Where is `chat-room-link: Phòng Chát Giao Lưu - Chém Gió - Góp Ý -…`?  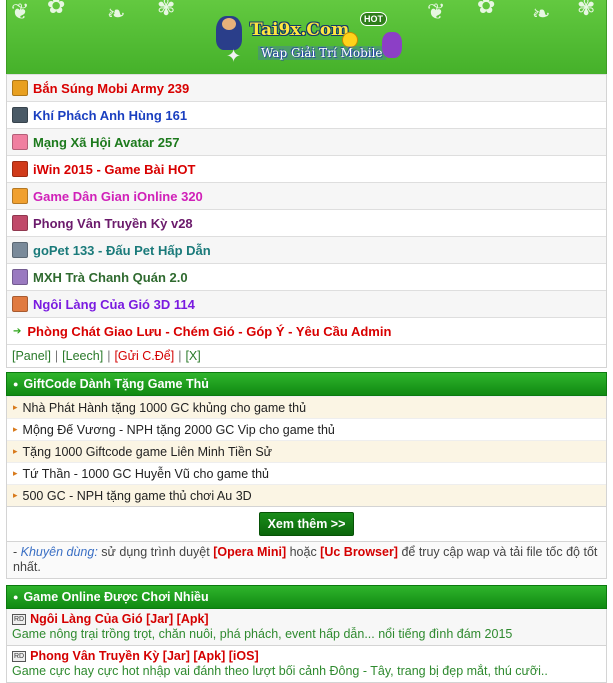
chat-room-link: Phòng Chát Giao Lưu - Chém Gió - Góp Ý -… is located at coordinates (209, 331).